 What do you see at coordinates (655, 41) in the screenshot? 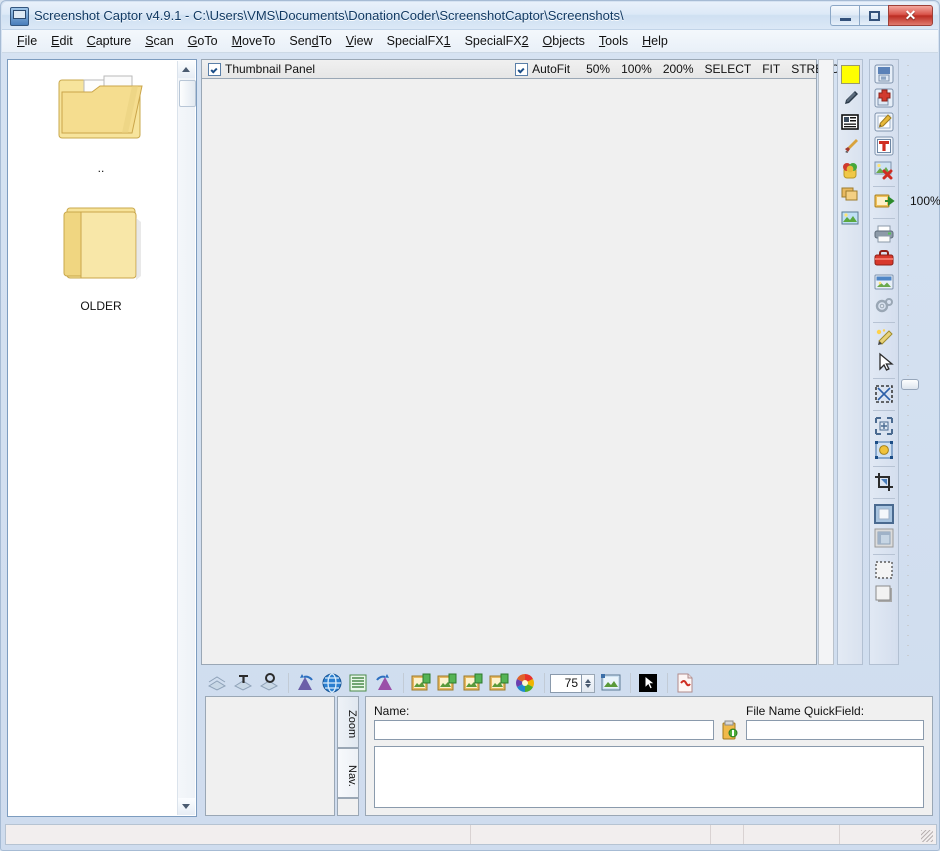
I see `menu-help: Help` at bounding box center [655, 41].